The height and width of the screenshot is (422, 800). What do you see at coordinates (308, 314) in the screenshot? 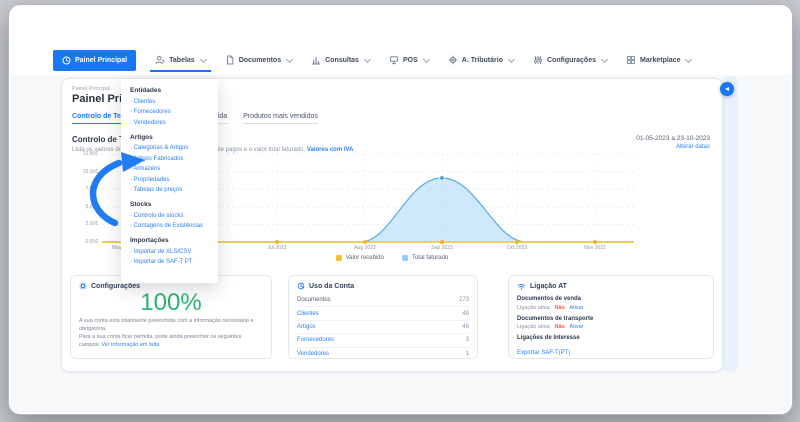
I see `usage-link: Clientes` at bounding box center [308, 314].